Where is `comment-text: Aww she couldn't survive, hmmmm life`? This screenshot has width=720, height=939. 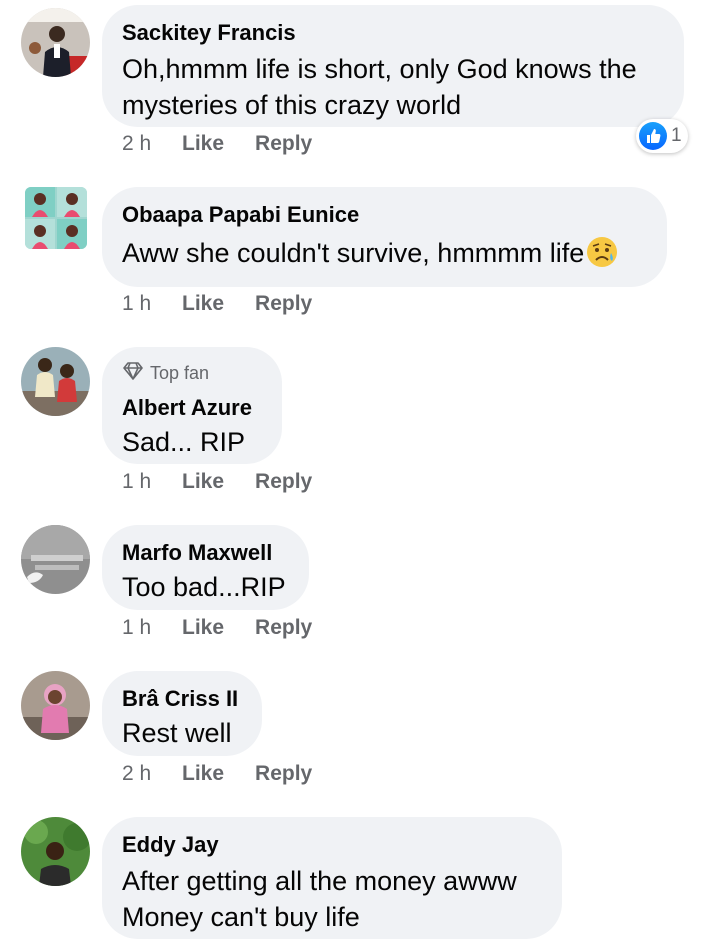
comment-text: Aww she couldn't survive, hmmmm life is located at coordinates (384, 256).